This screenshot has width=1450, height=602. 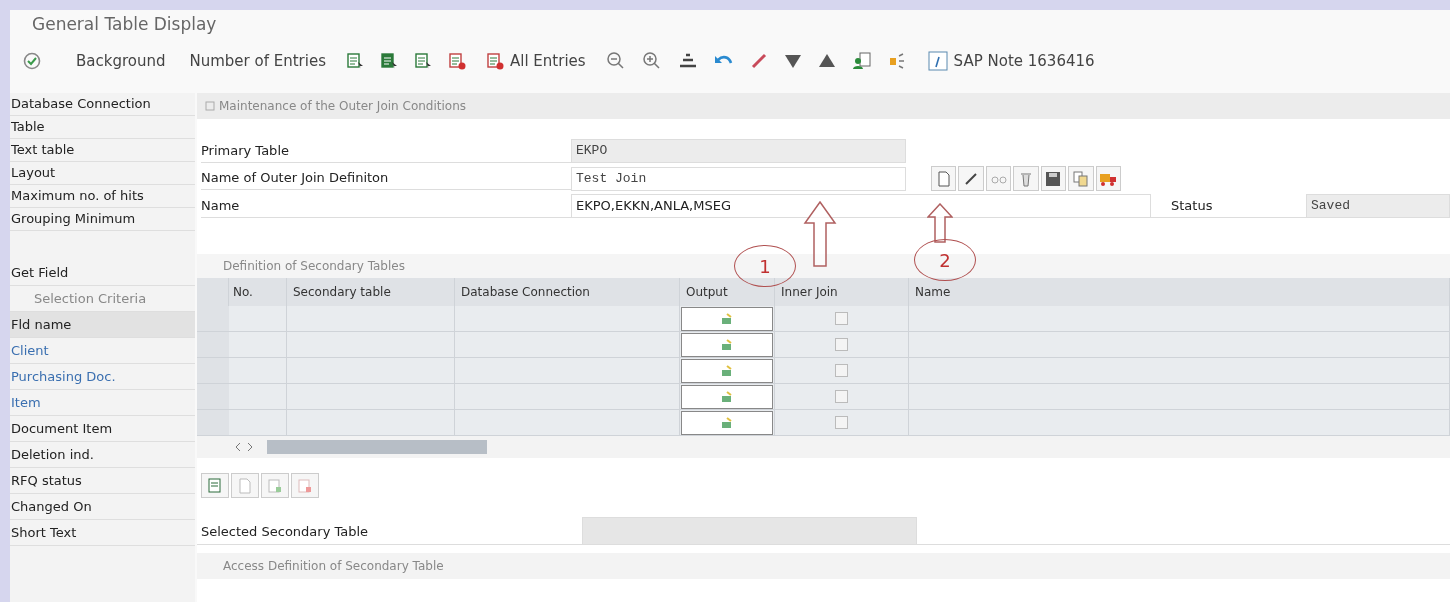 What do you see at coordinates (567, 292) in the screenshot?
I see `column-header: Database Connection` at bounding box center [567, 292].